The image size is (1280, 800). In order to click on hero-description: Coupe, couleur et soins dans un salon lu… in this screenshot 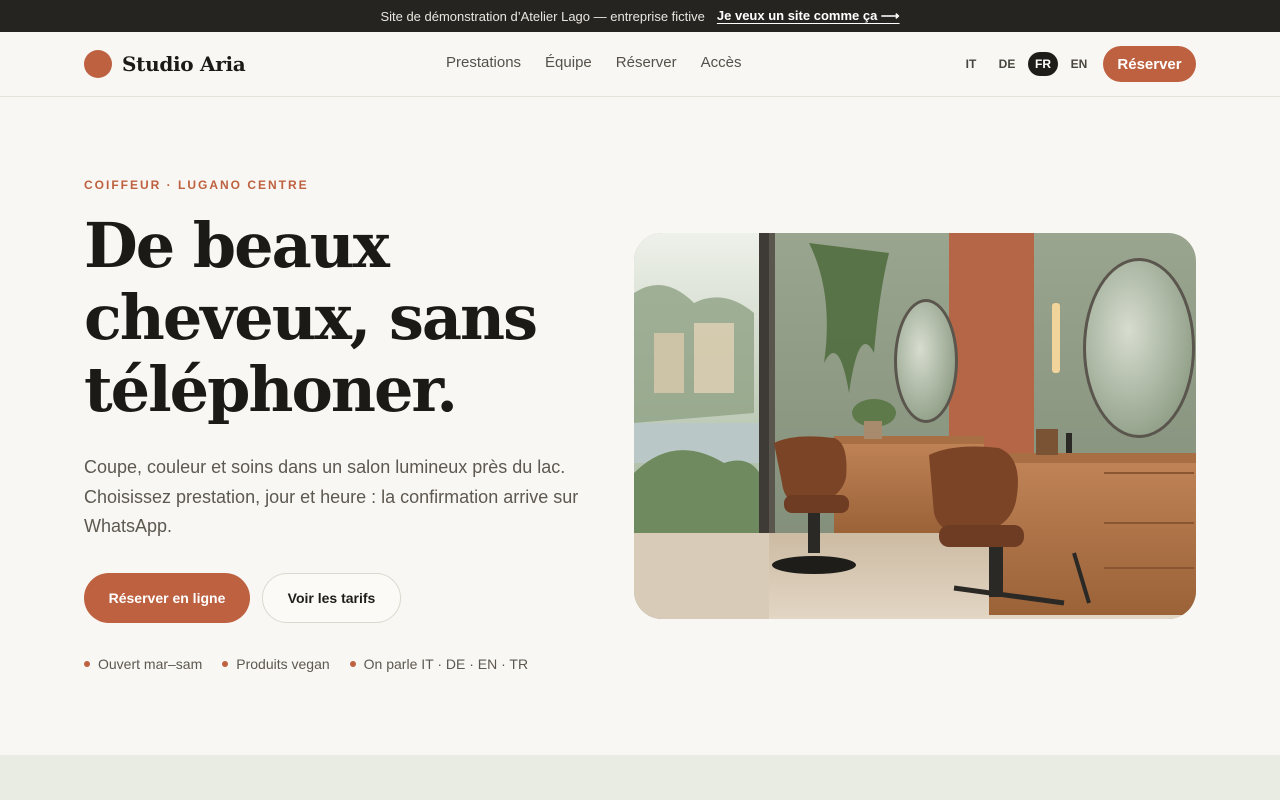, I will do `click(331, 496)`.